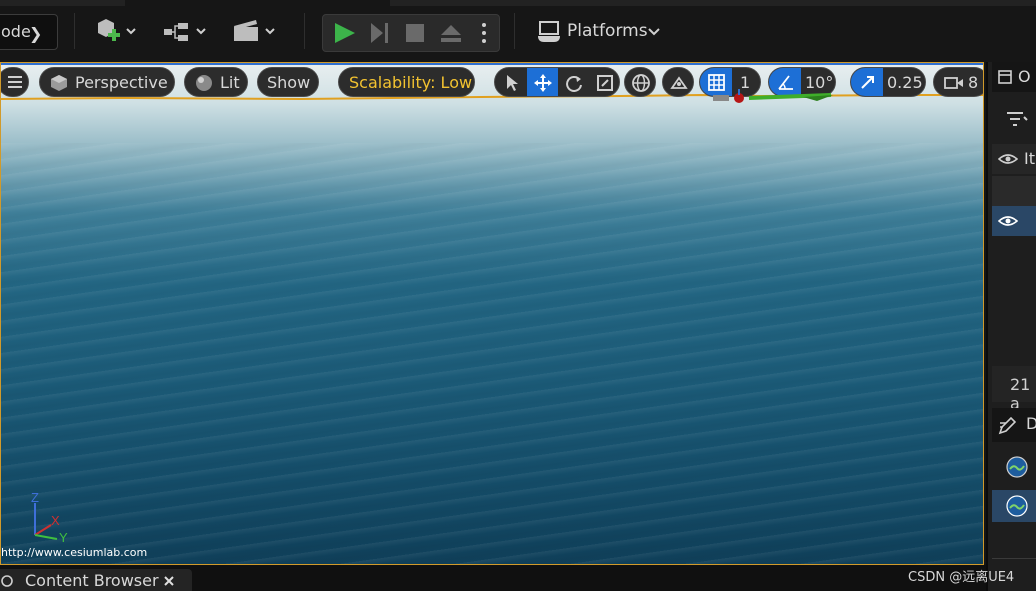 The height and width of the screenshot is (591, 1036). I want to click on add-actor-icon, so click(117, 30).